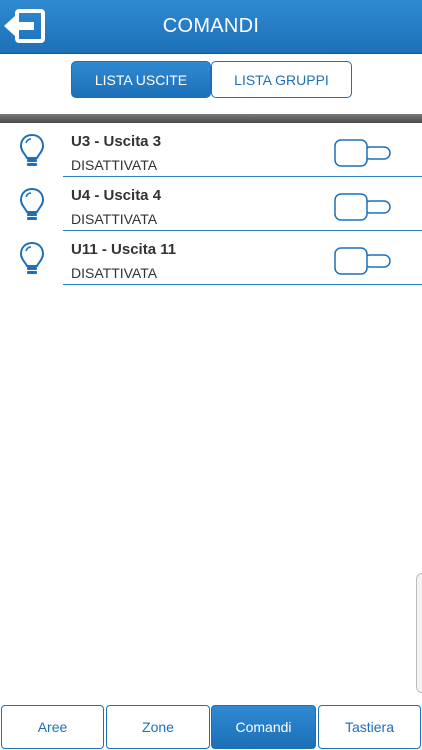 The width and height of the screenshot is (422, 750). I want to click on list-item: U4 - Uscita 4 DISATTIVATA, so click(211, 204).